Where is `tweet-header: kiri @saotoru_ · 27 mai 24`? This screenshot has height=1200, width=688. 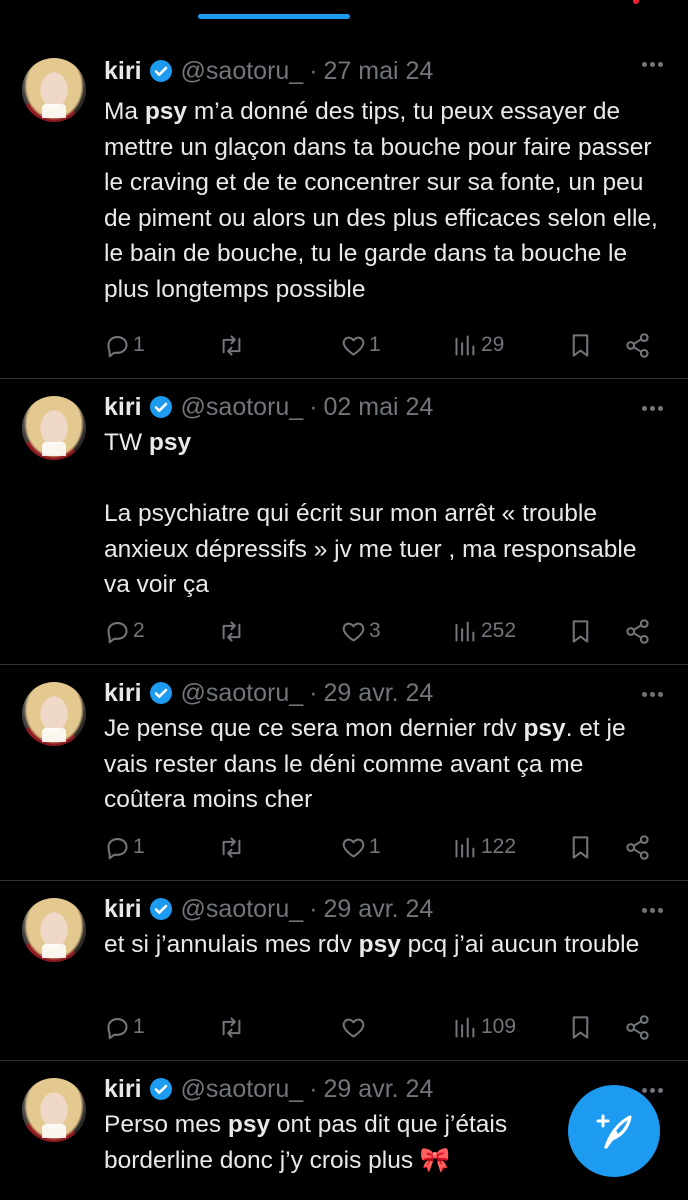
tweet-header: kiri @saotoru_ · 27 mai 24 is located at coordinates (268, 71).